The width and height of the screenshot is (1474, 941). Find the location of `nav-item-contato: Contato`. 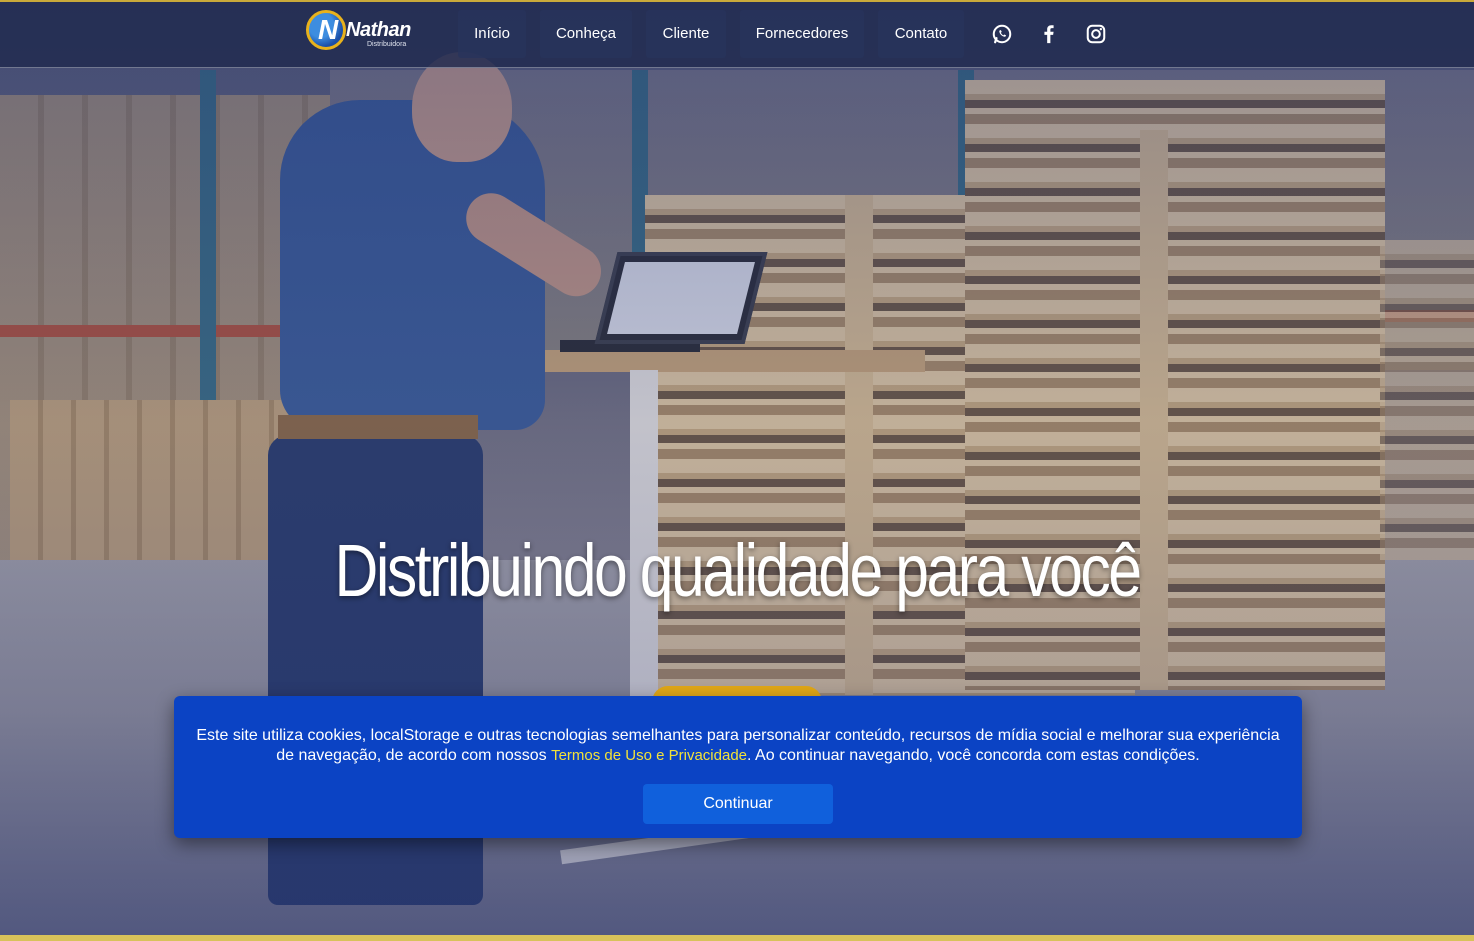

nav-item-contato: Contato is located at coordinates (921, 34).